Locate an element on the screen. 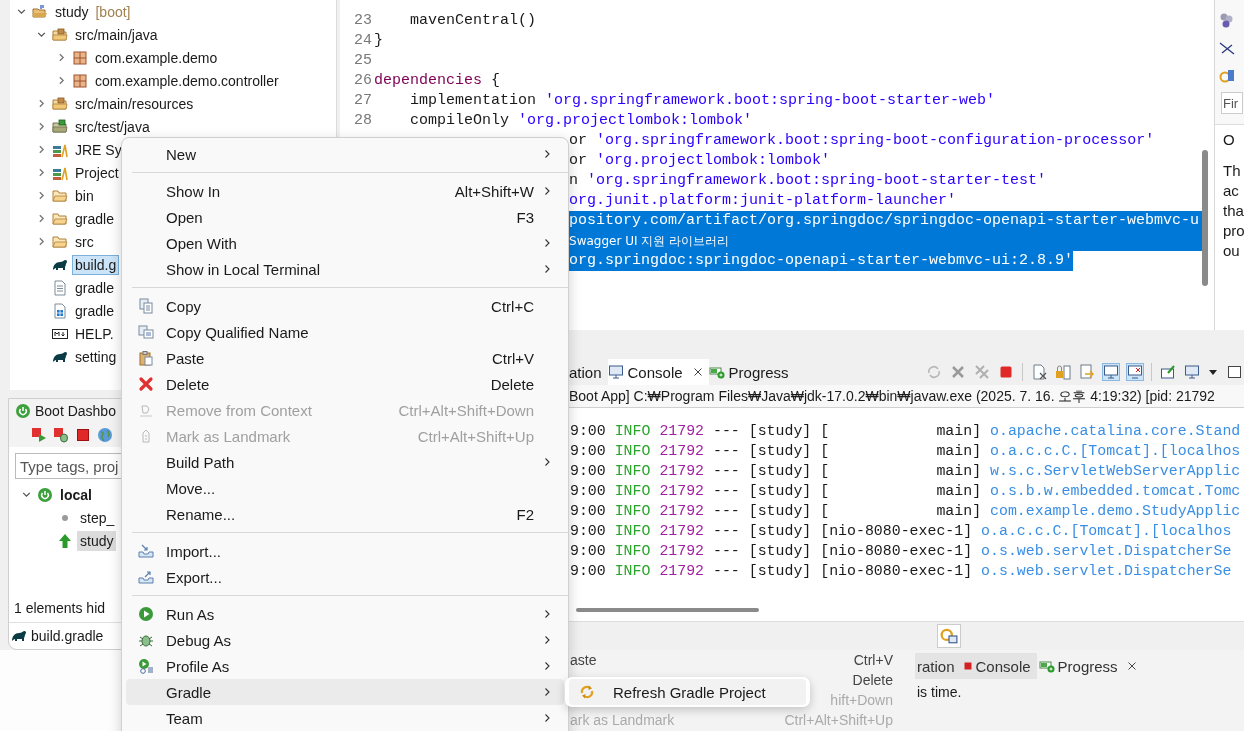  tree-item: bin is located at coordinates (84, 195).